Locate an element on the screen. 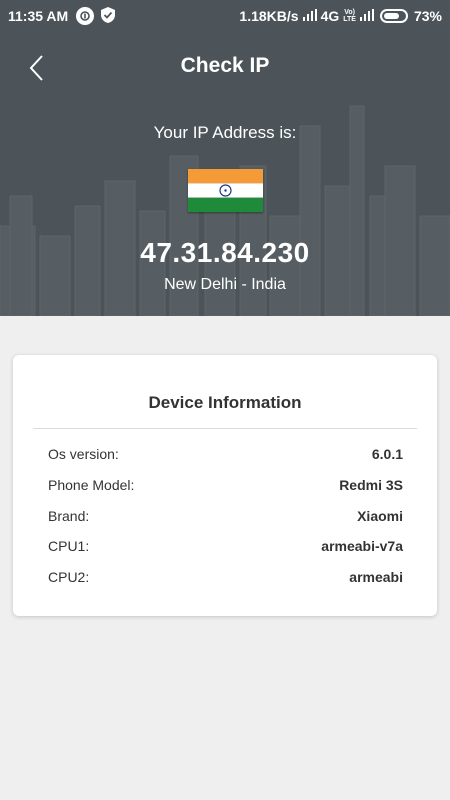  device-info-title: Device Information is located at coordinates (225, 402).